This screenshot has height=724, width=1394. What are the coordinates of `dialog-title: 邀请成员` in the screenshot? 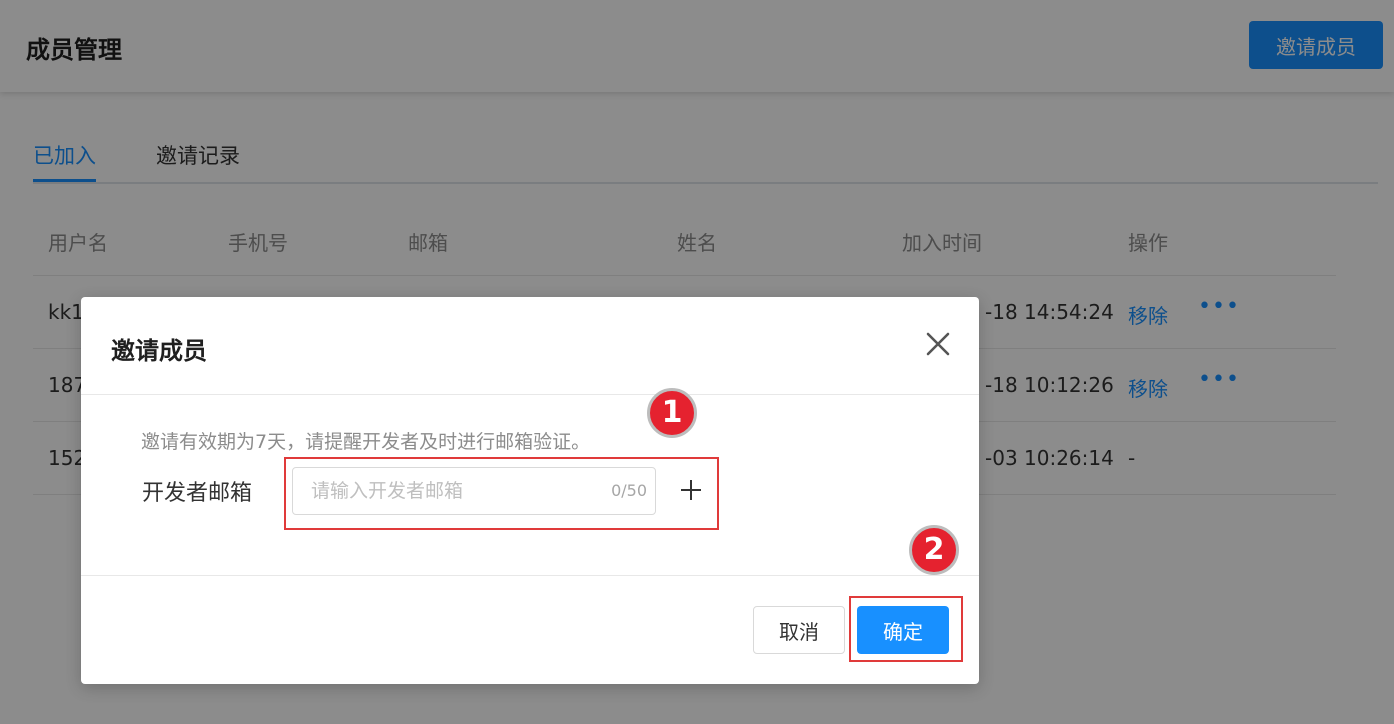 It's located at (159, 351).